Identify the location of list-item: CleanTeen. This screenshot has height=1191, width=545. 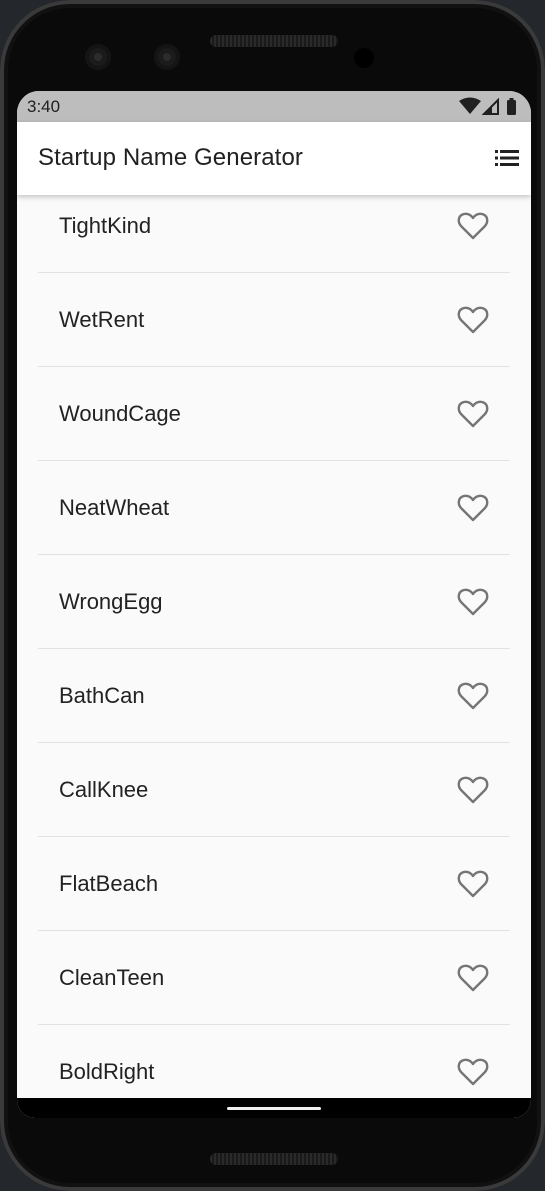
(274, 978).